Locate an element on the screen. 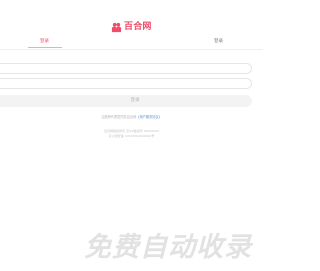 This screenshot has width=320, height=271. brand-logo: 百合网 is located at coordinates (131, 27).